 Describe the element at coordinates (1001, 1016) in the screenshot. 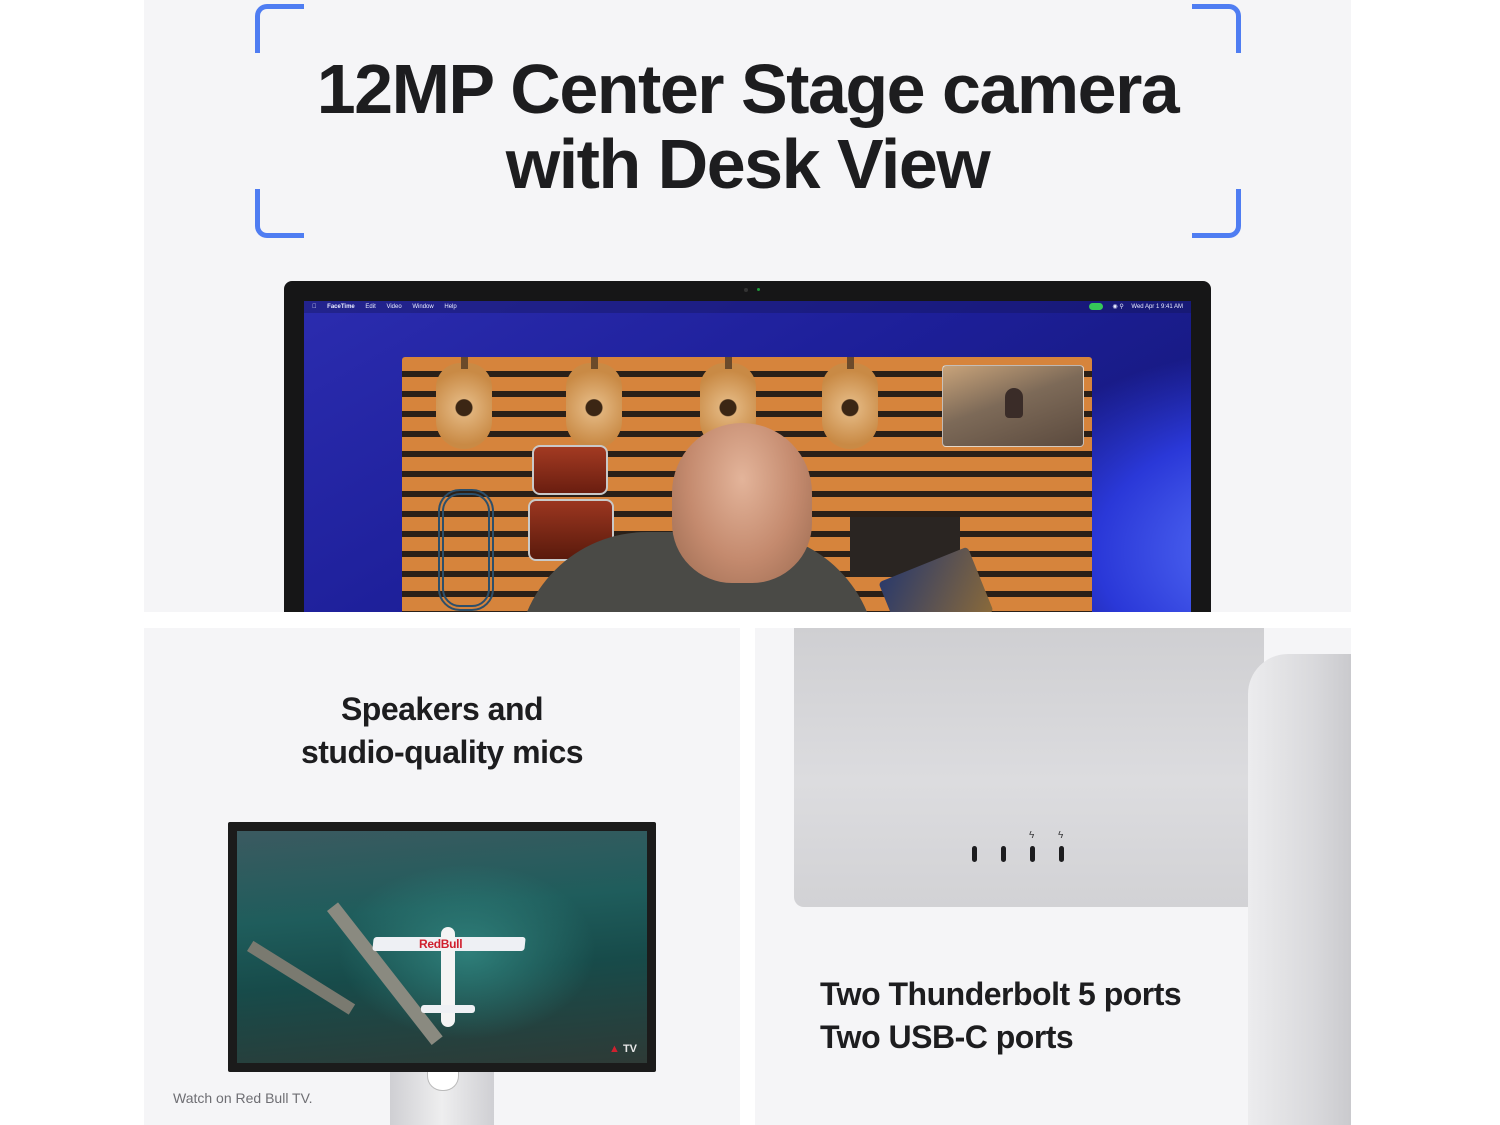

I see `ports-headline: Two Thunderbolt 5 ports Two USB-C ports` at that location.